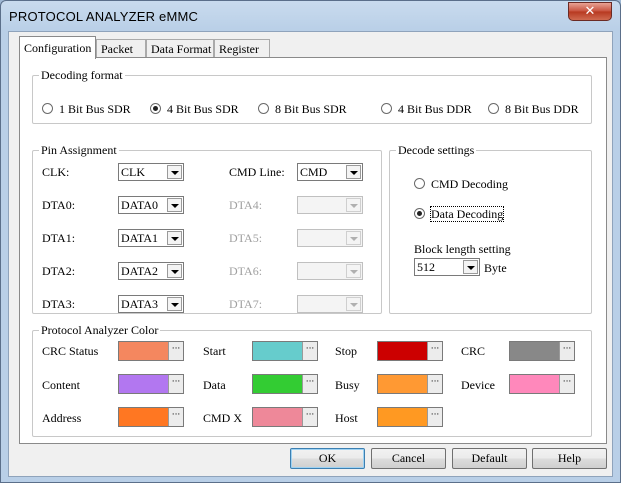  Describe the element at coordinates (223, 418) in the screenshot. I see `cmd-x-label: CMD X` at that location.